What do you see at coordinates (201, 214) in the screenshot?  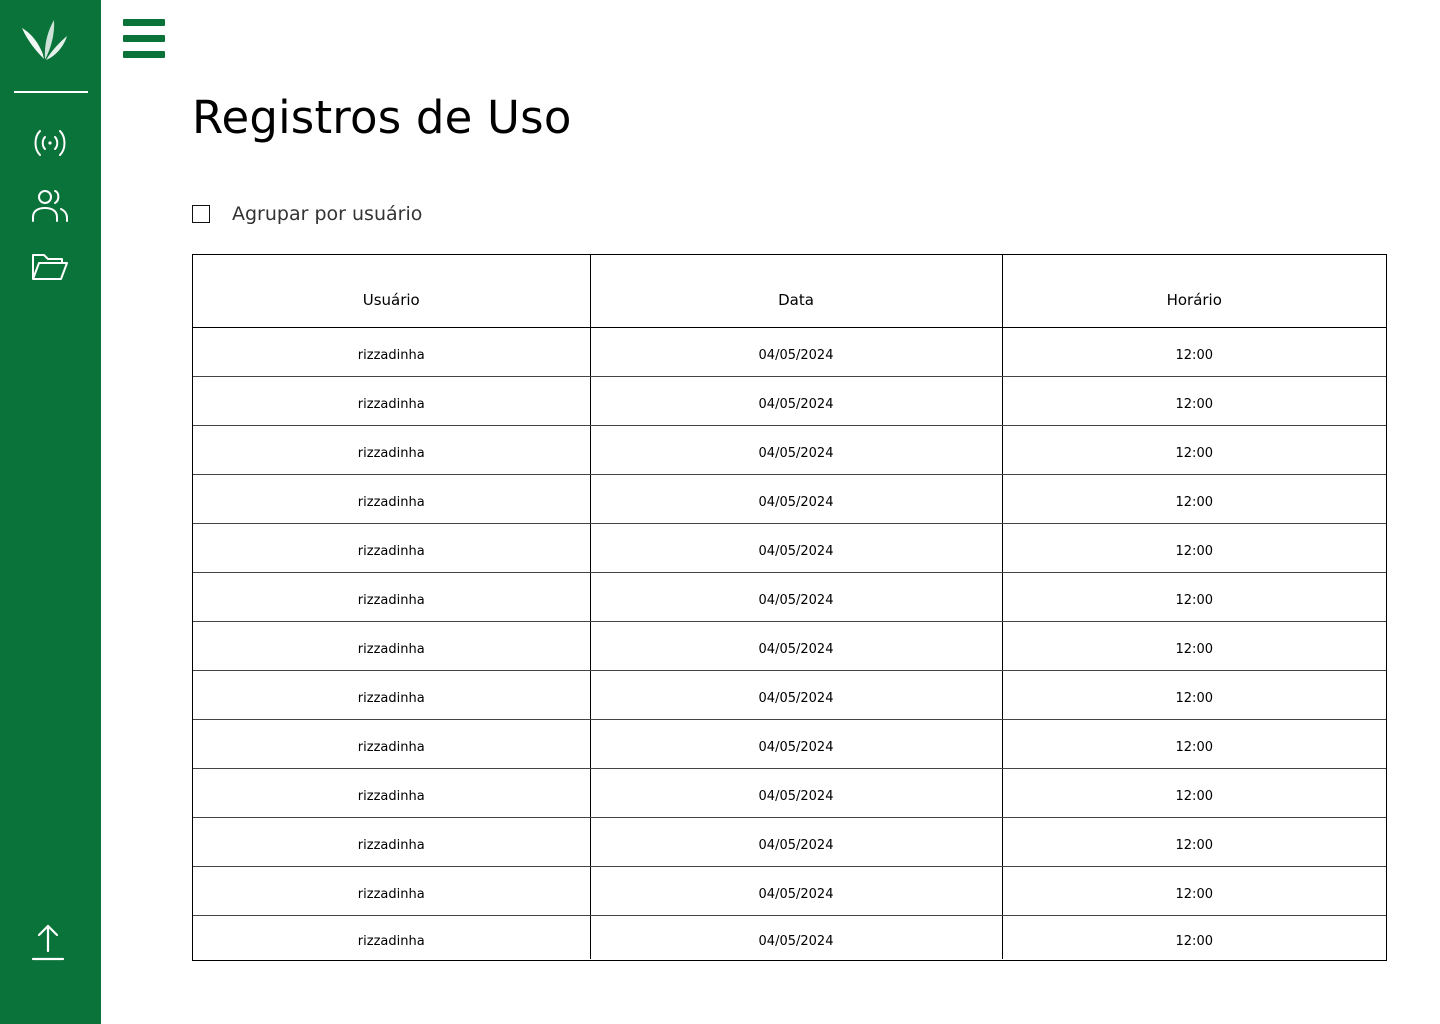 I see `group-by-user-checkbox` at bounding box center [201, 214].